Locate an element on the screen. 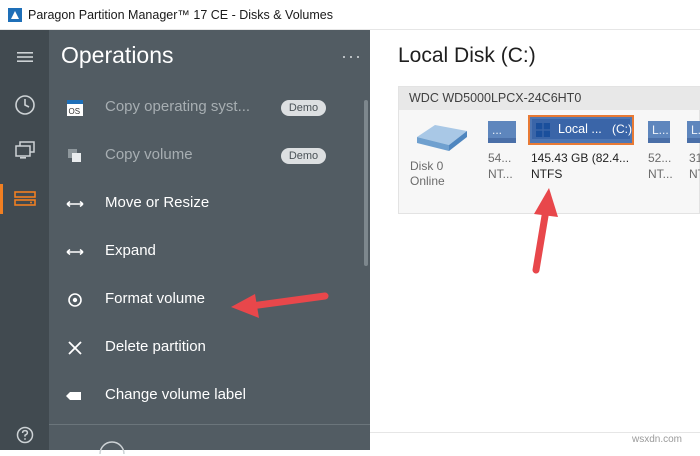 The image size is (700, 456). disk-model: WDC WD5000LPCX-24C6HT0 is located at coordinates (495, 98).